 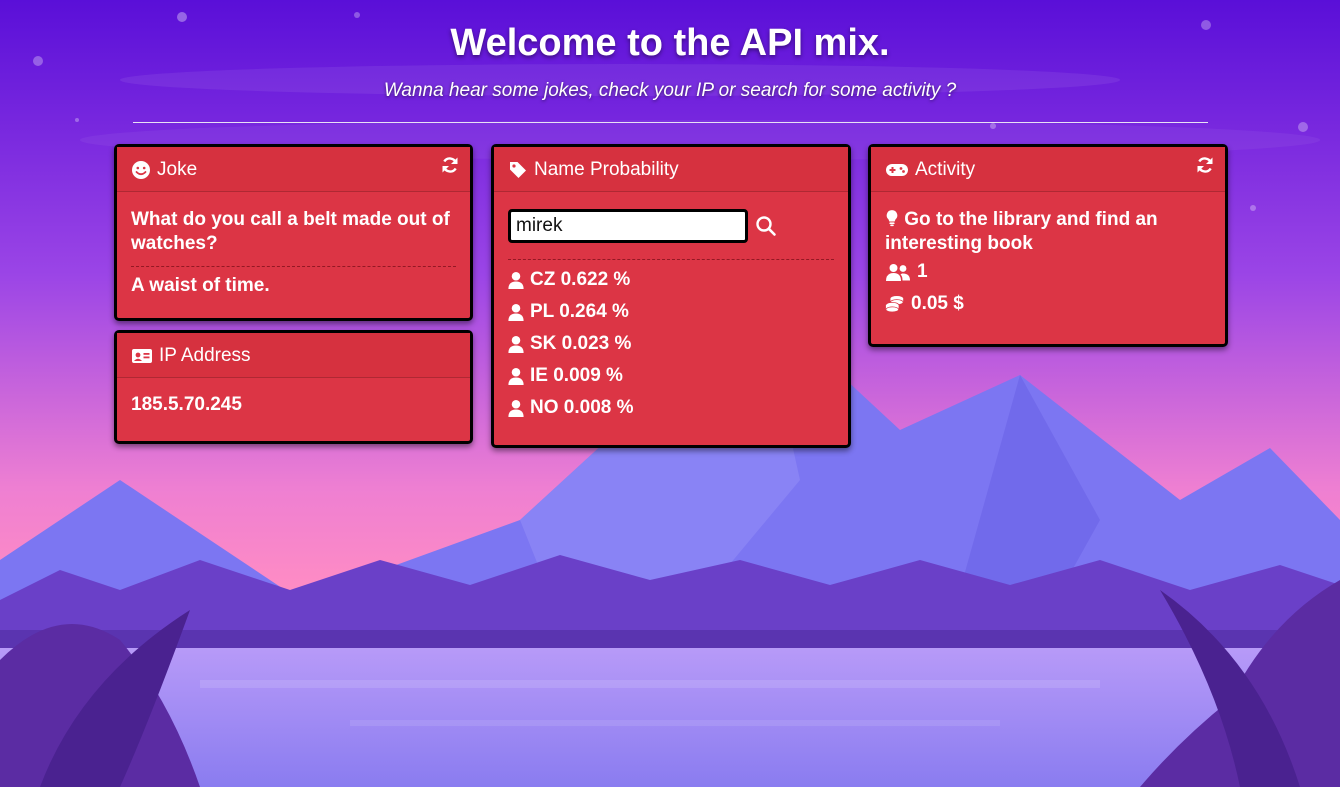 I want to click on gamepad-icon, so click(x=897, y=170).